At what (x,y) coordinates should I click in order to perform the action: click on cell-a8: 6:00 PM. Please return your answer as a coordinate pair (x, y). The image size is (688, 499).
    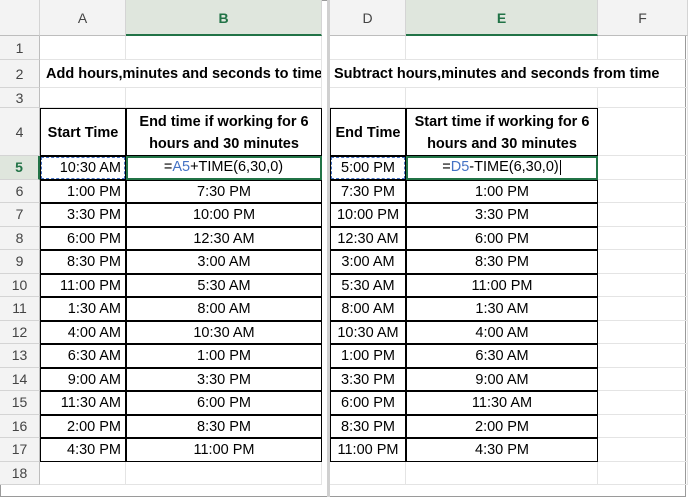
    Looking at the image, I should click on (83, 238).